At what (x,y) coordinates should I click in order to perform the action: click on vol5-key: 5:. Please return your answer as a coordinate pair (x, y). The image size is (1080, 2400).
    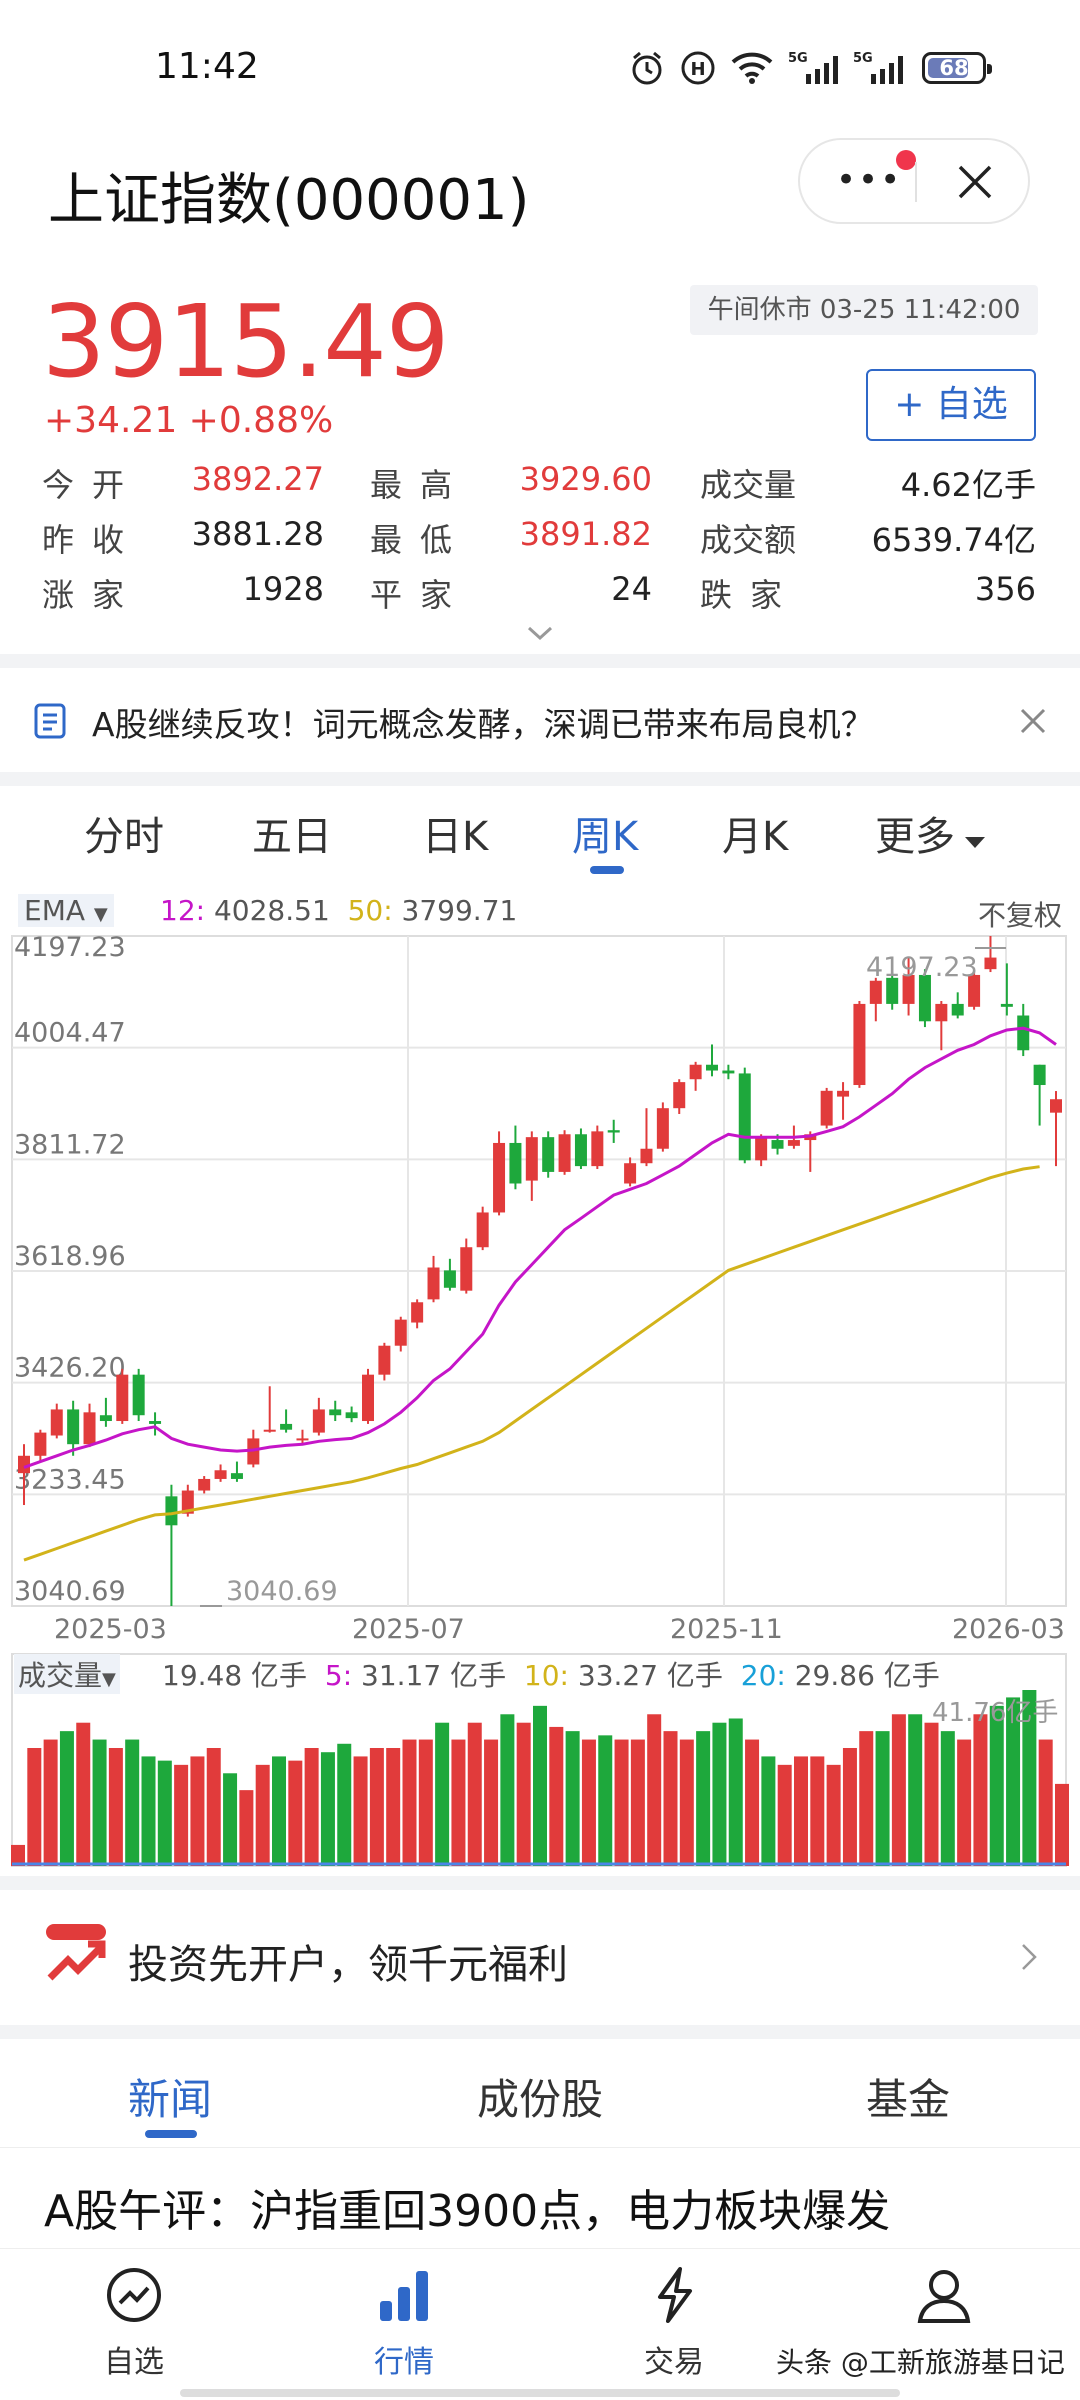
    Looking at the image, I should click on (338, 1675).